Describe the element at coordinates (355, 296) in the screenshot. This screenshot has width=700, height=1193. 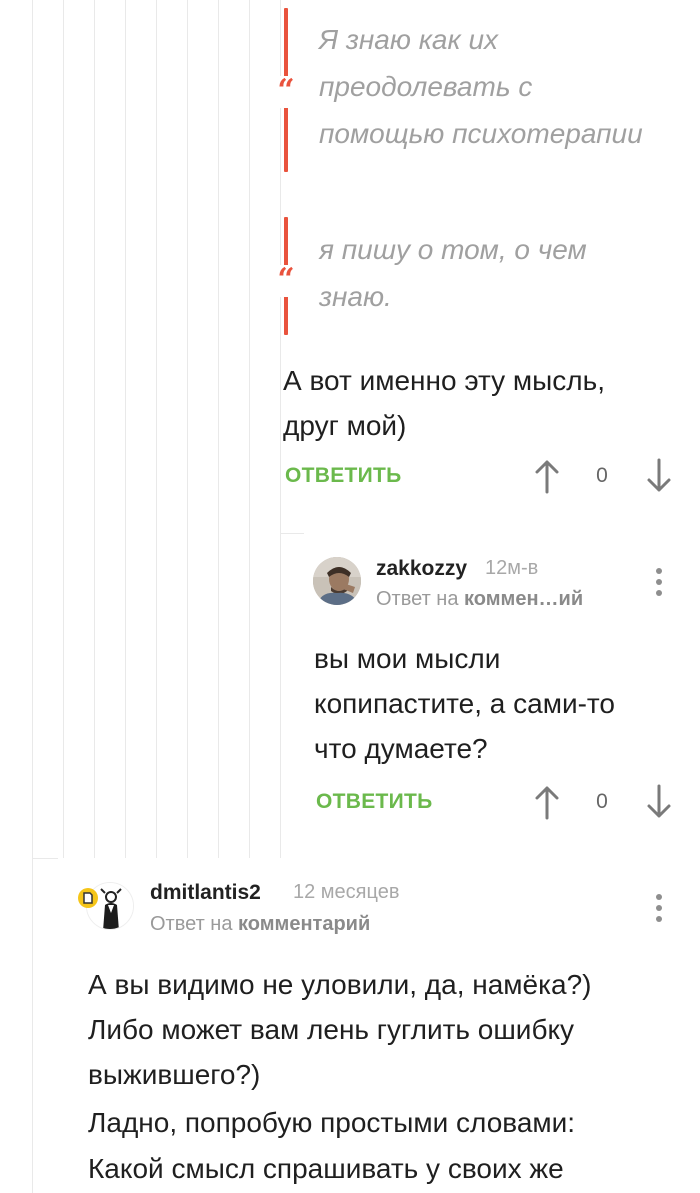
I see `quote-text-line: знаю.` at that location.